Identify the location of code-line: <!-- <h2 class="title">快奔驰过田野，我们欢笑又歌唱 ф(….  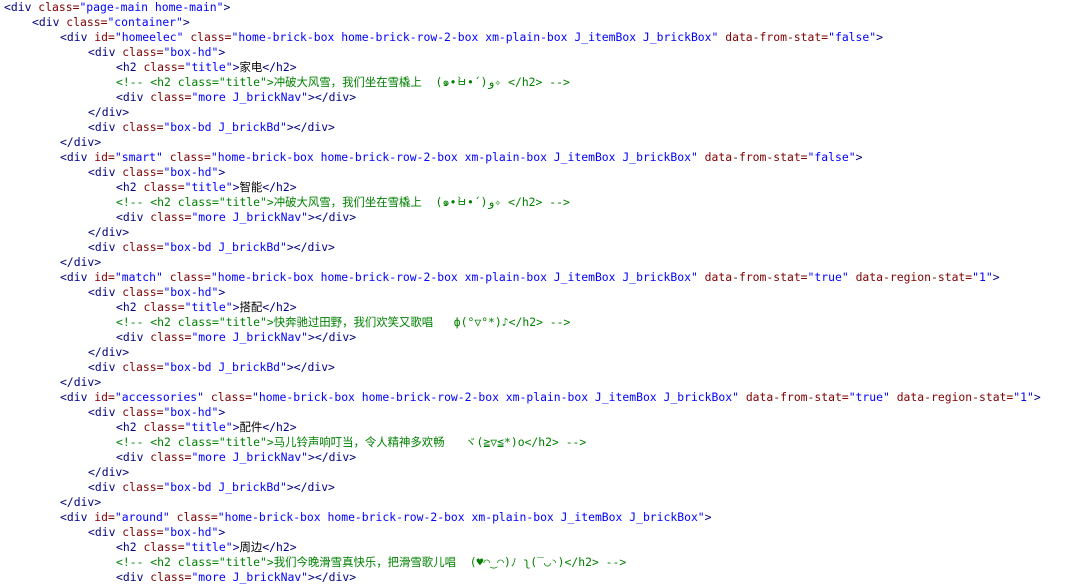
(540, 322).